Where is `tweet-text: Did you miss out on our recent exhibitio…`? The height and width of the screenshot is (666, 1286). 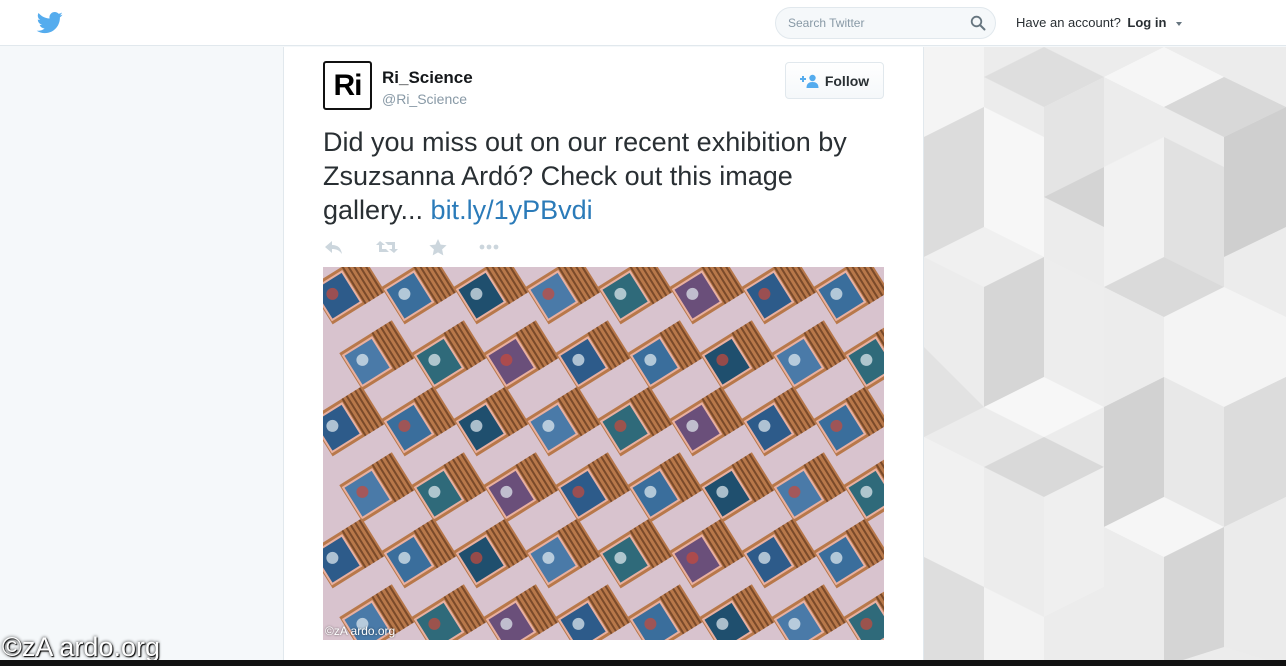
tweet-text: Did you miss out on our recent exhibitio… is located at coordinates (608, 176).